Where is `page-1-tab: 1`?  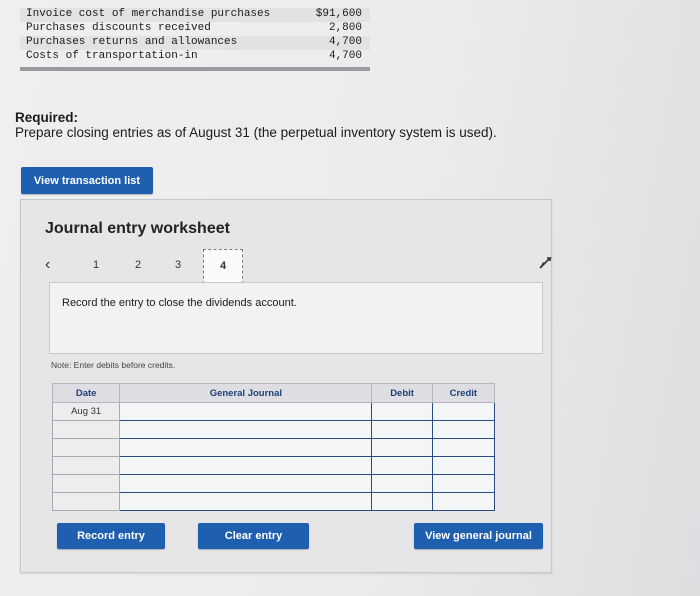 page-1-tab: 1 is located at coordinates (96, 265).